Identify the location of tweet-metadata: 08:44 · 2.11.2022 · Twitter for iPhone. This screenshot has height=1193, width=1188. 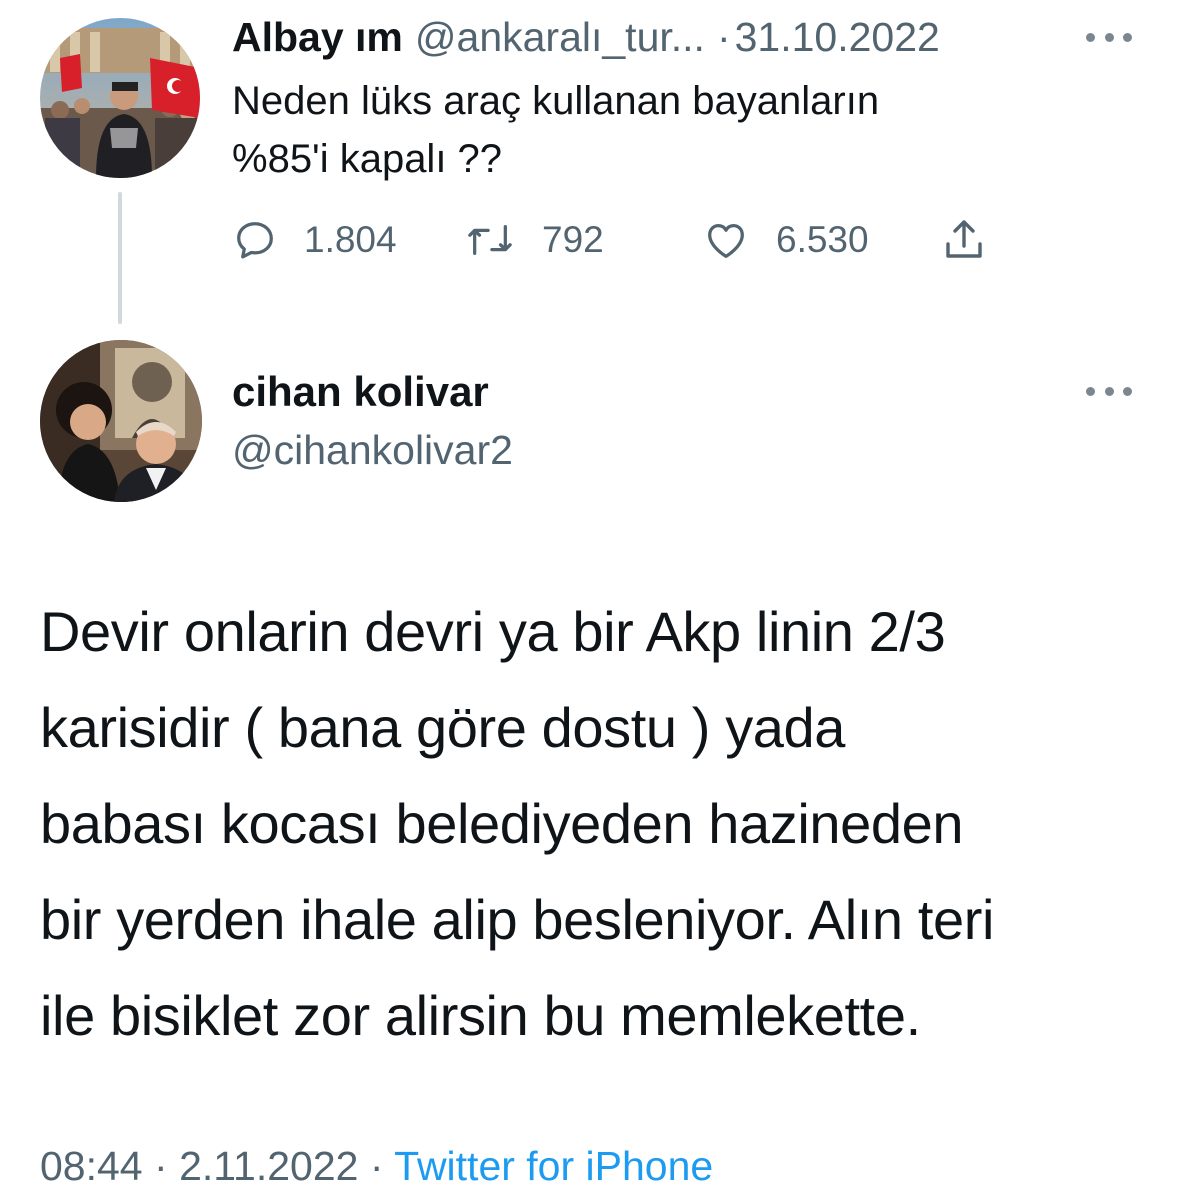
(376, 1166).